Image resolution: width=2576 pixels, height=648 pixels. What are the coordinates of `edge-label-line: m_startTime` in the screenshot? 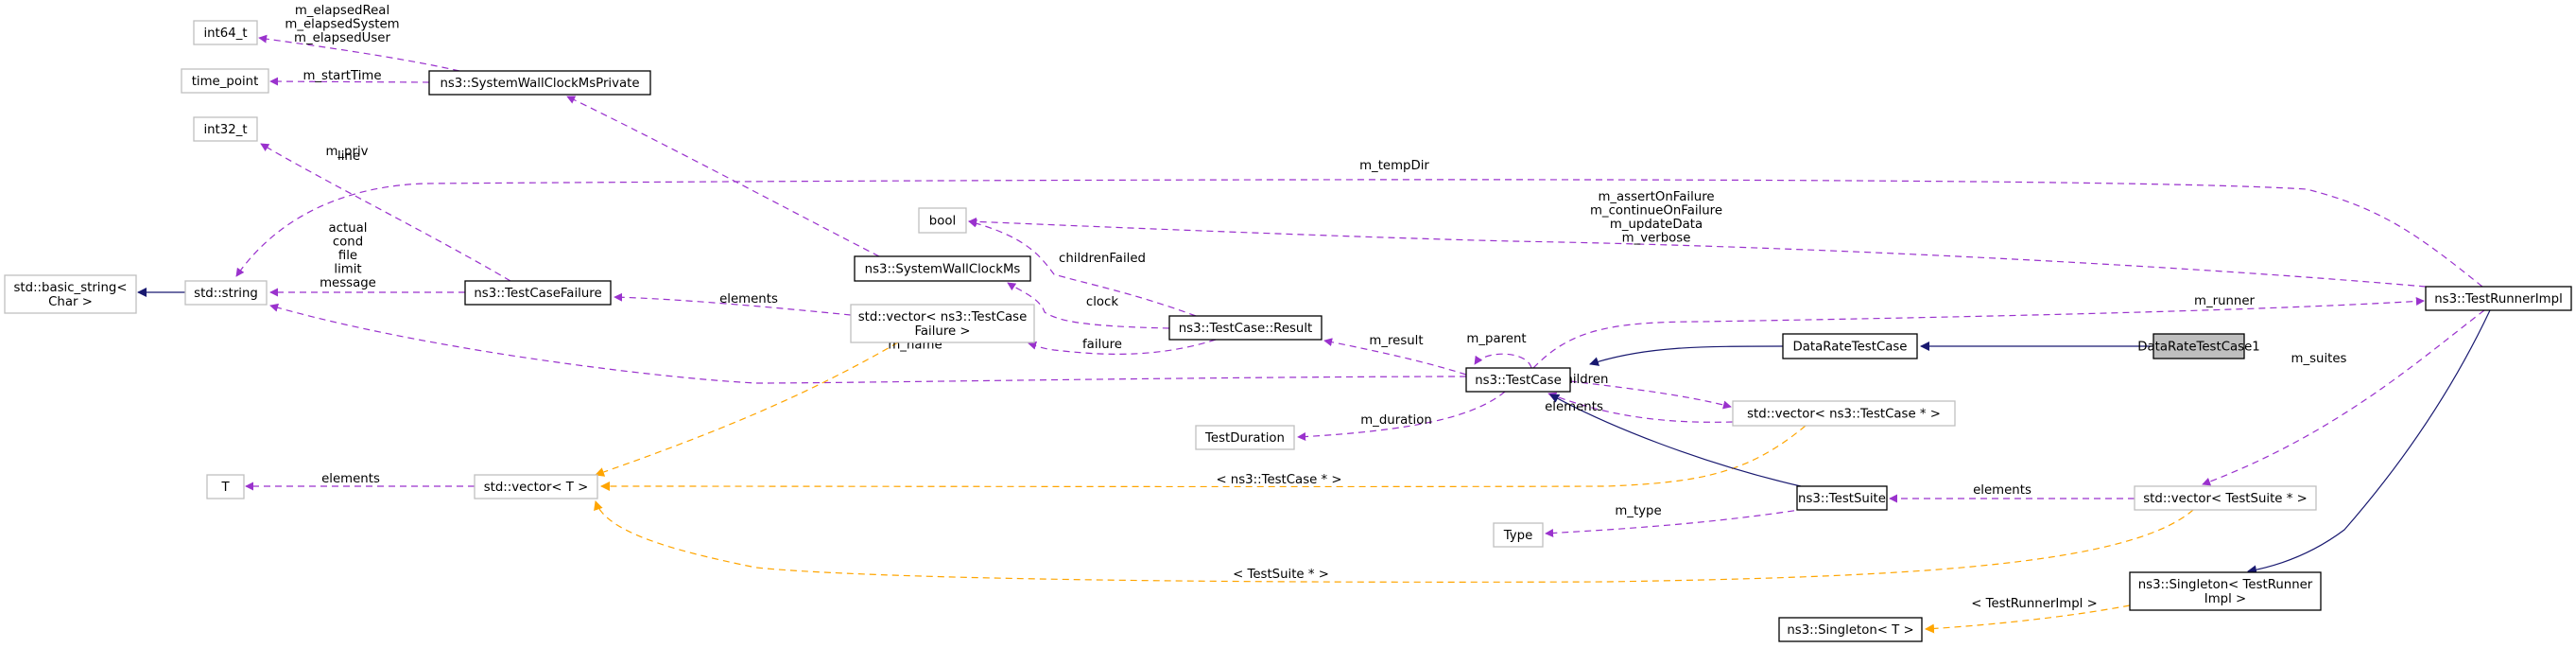 It's located at (342, 76).